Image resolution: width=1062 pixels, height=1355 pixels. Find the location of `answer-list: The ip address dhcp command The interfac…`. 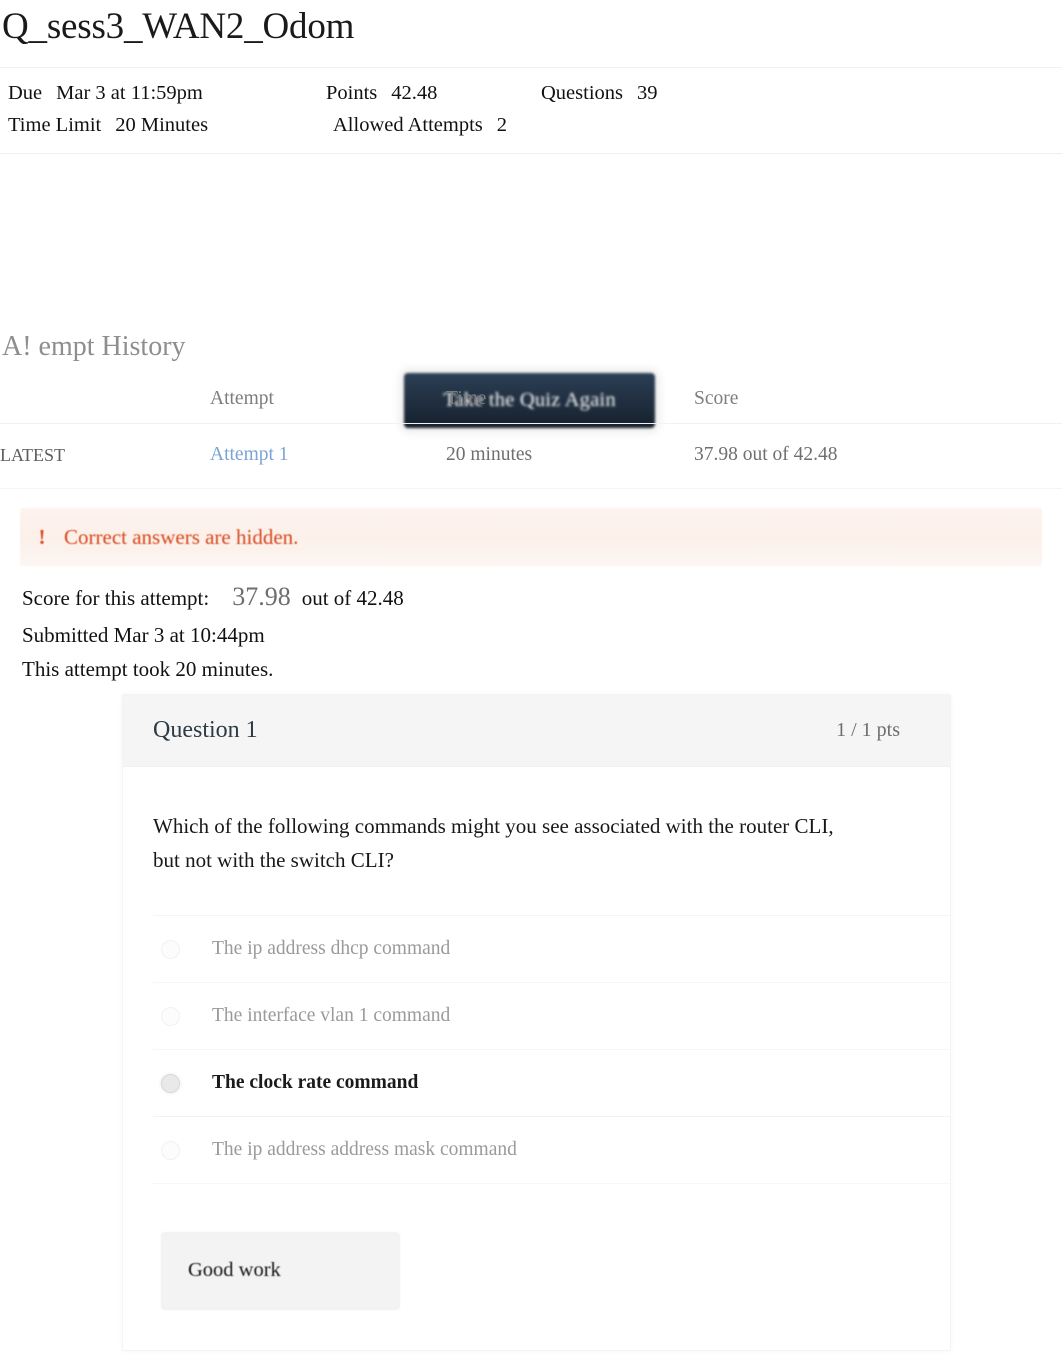

answer-list: The ip address dhcp command The interfac… is located at coordinates (551, 1050).